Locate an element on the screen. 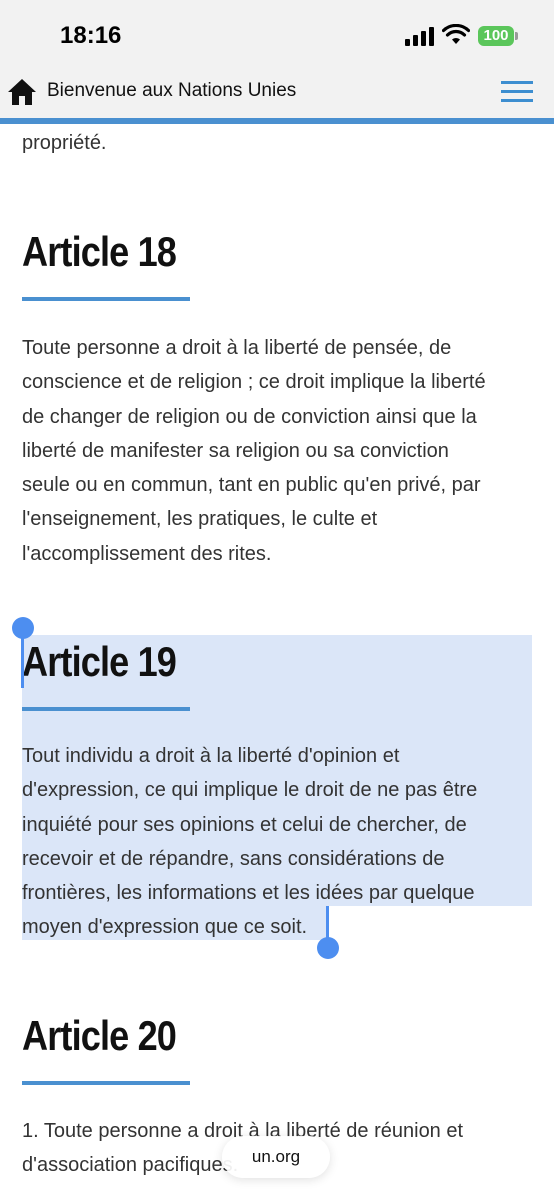 This screenshot has height=1199, width=554. text-line: l'accomplissement des rites. is located at coordinates (147, 553).